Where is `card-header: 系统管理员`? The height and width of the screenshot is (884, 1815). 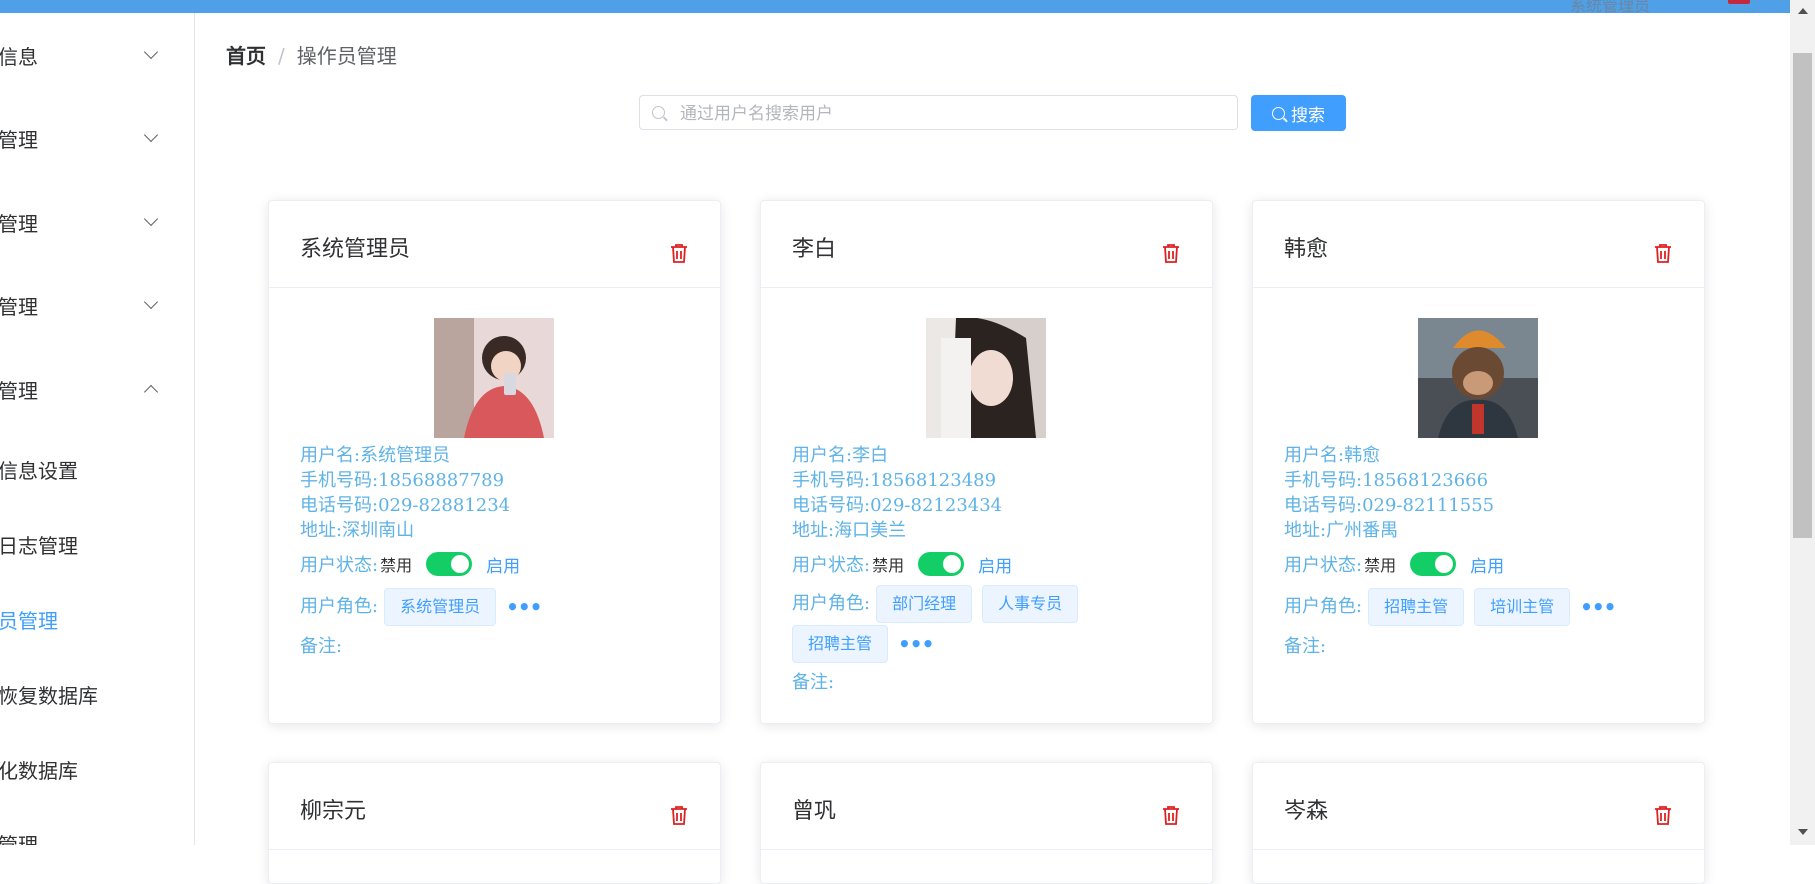 card-header: 系统管理员 is located at coordinates (494, 244).